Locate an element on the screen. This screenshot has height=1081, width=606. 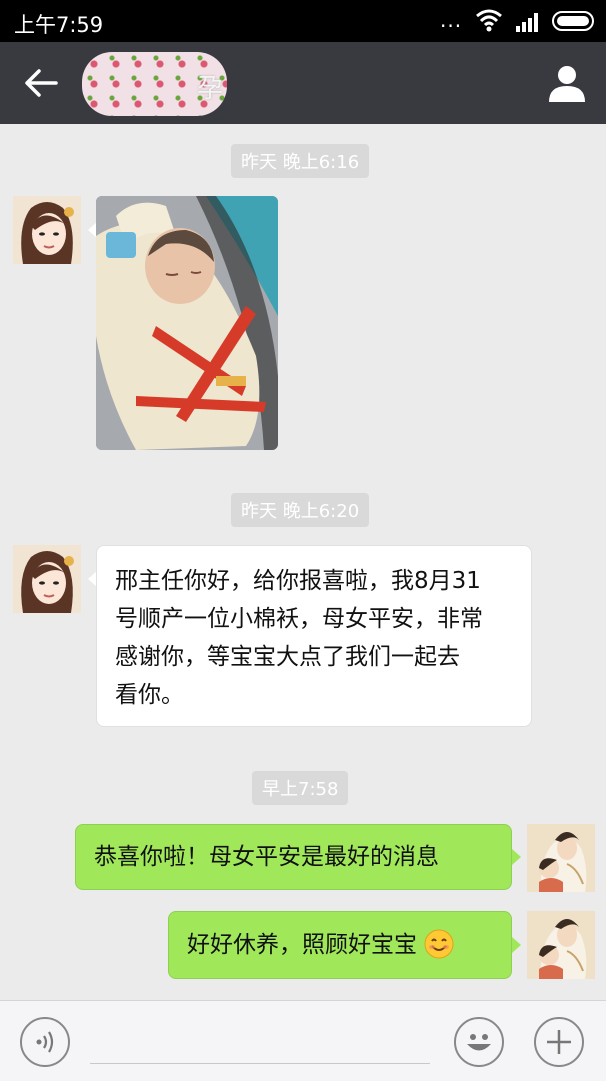
sent-message-bubble: 好好休养，照顾好宝宝 is located at coordinates (340, 945).